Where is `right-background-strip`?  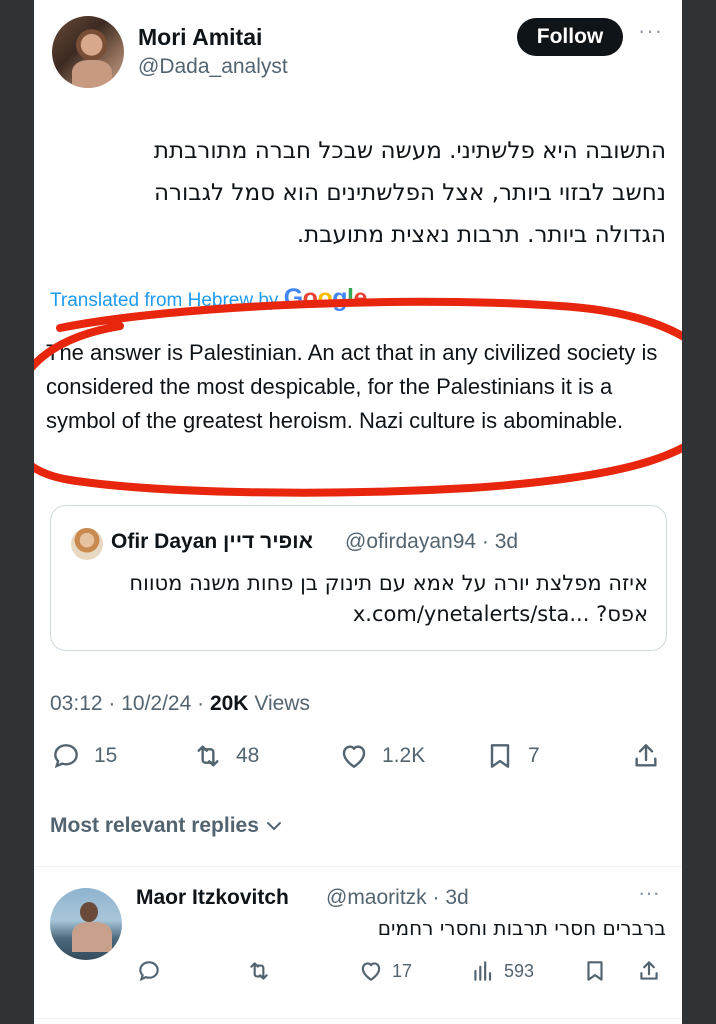
right-background-strip is located at coordinates (699, 512).